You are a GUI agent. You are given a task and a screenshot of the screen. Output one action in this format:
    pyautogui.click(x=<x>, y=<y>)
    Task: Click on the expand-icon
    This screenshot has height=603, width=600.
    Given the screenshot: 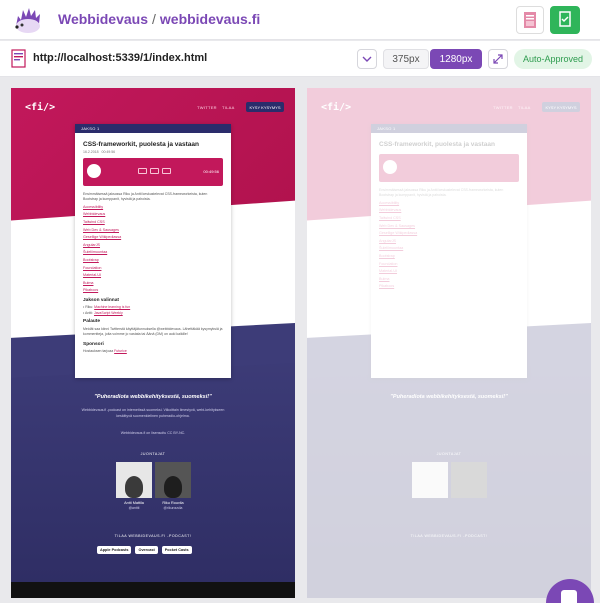 What is the action you would take?
    pyautogui.click(x=498, y=59)
    